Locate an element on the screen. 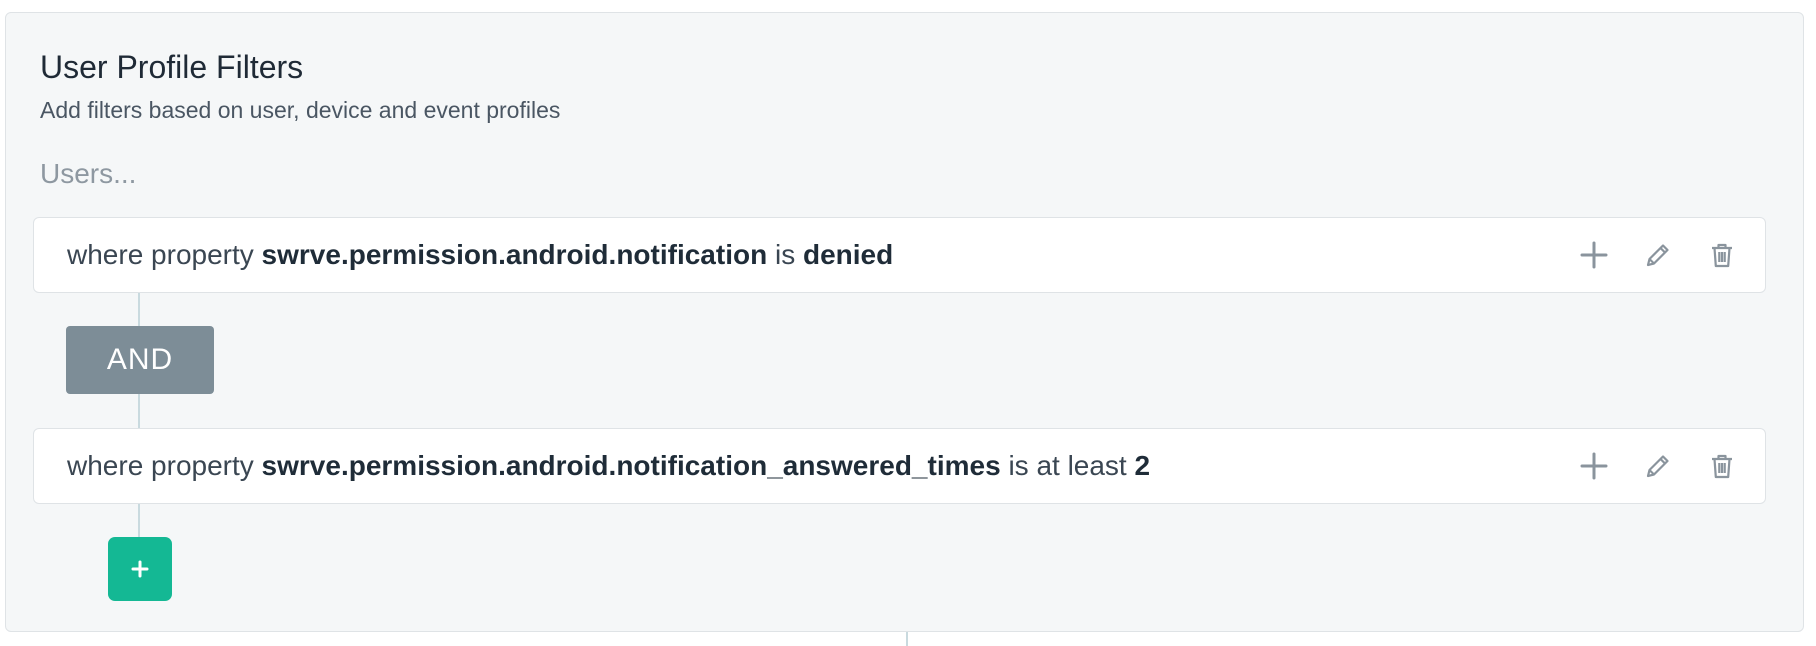 Image resolution: width=1816 pixels, height=646 pixels. filter-operator: is at least is located at coordinates (1067, 465).